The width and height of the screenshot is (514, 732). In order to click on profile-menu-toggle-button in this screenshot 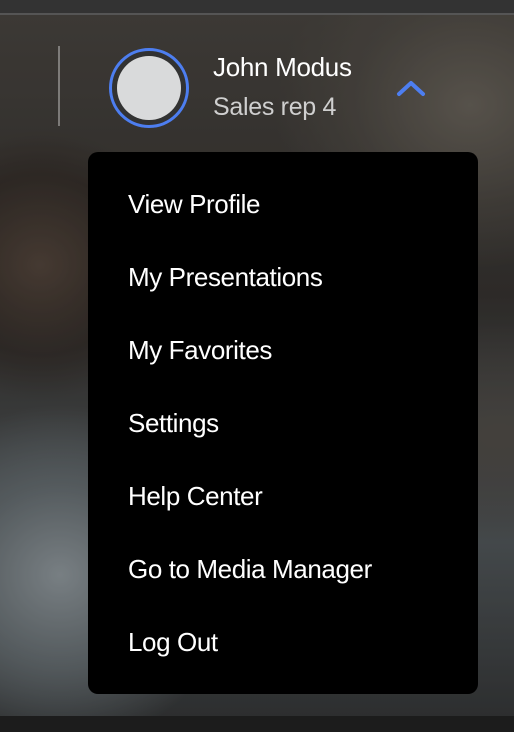, I will do `click(411, 88)`.